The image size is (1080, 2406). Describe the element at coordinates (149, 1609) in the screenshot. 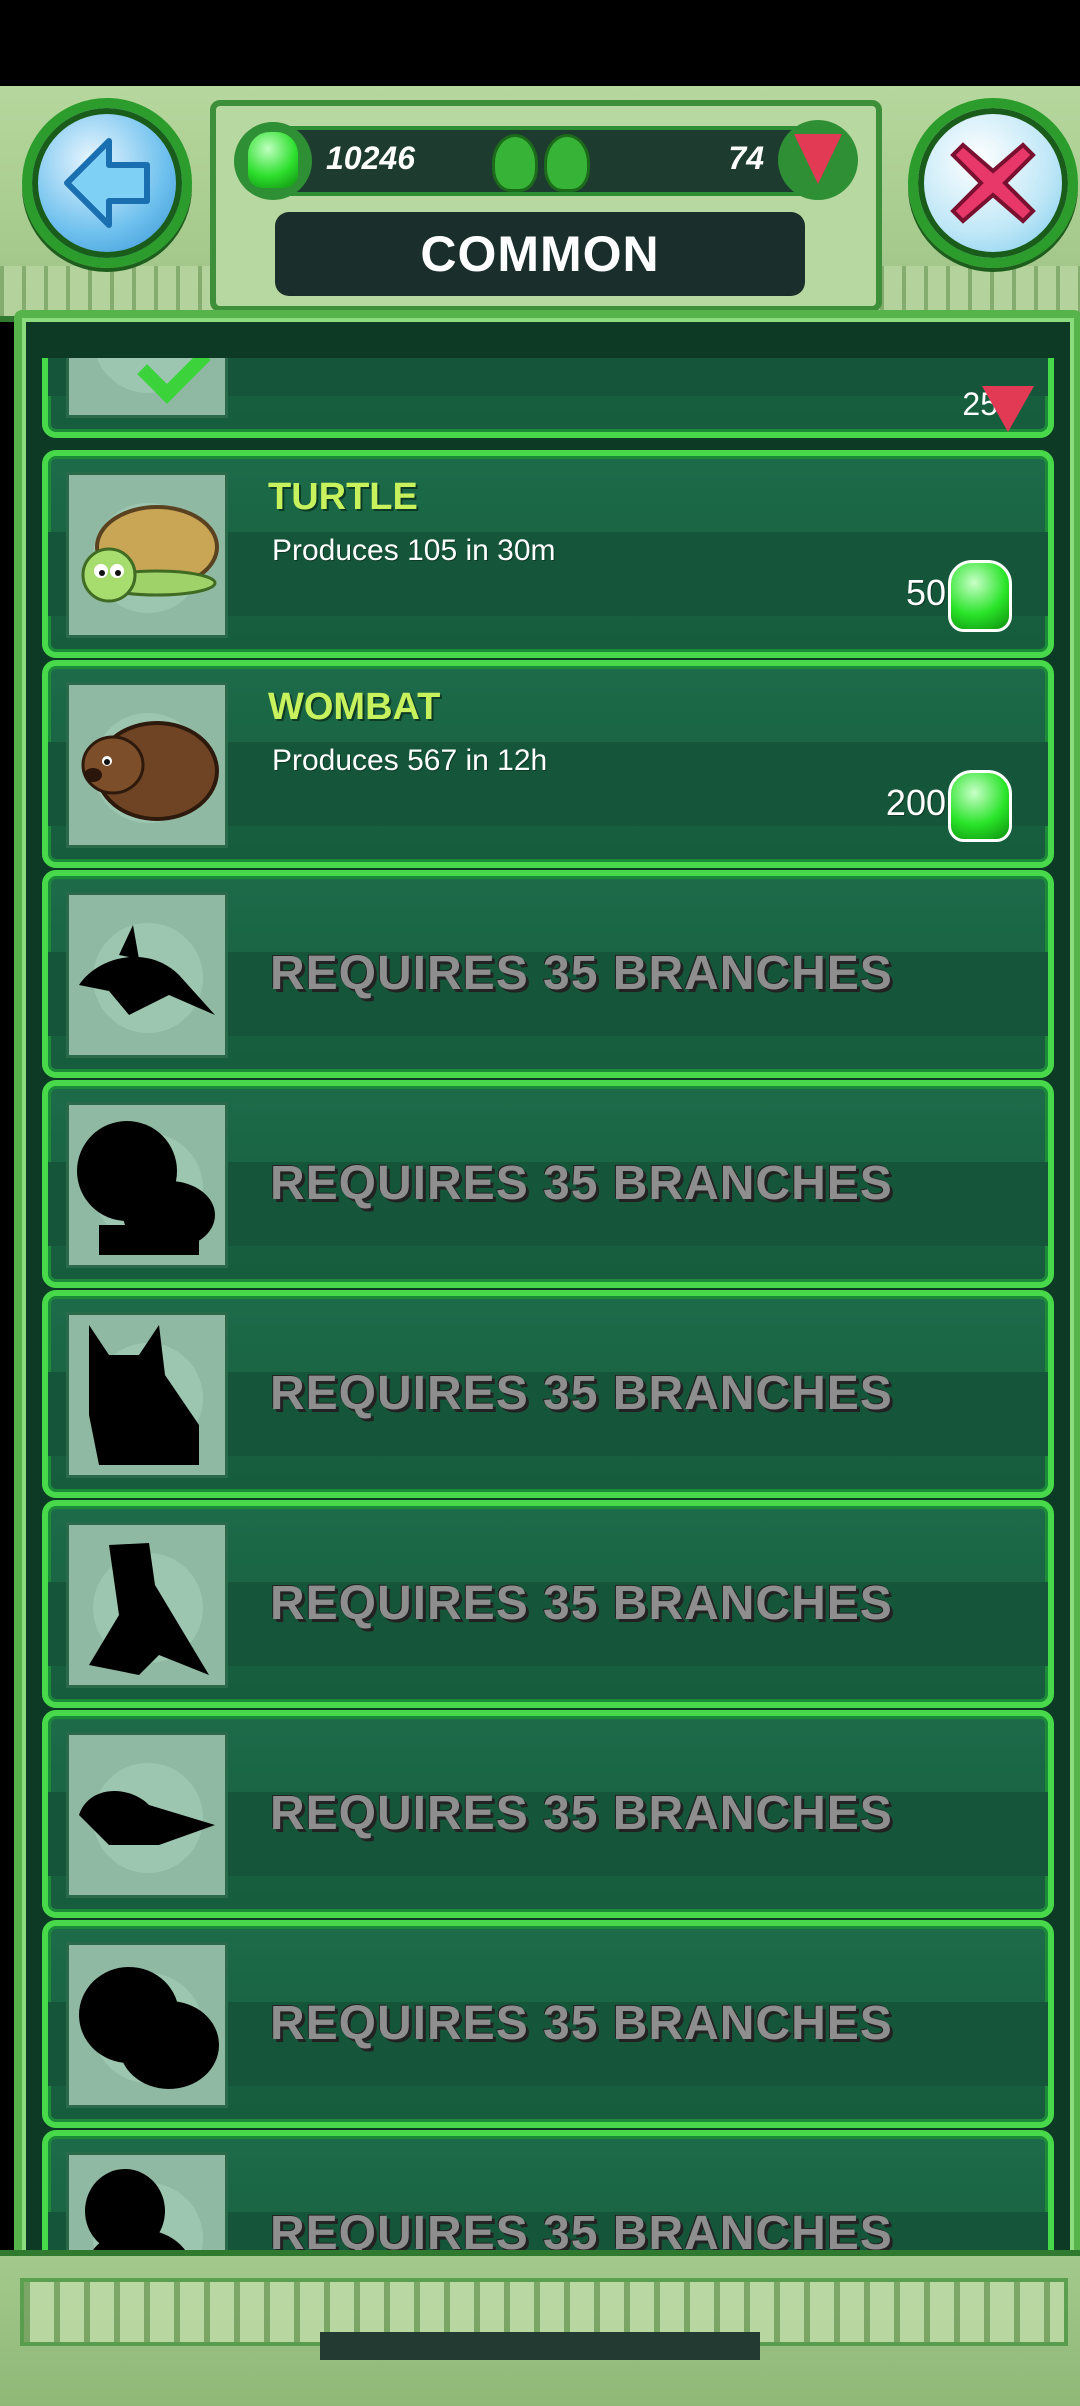

I see `bird-silhouette-icon` at that location.